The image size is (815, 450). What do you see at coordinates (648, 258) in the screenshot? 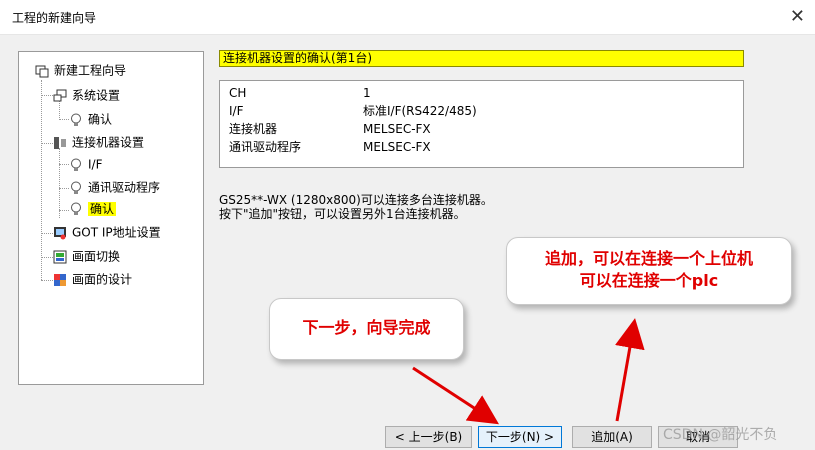
I see `add-callout-line-1: 追加，可以在连接一个上位机` at bounding box center [648, 258].